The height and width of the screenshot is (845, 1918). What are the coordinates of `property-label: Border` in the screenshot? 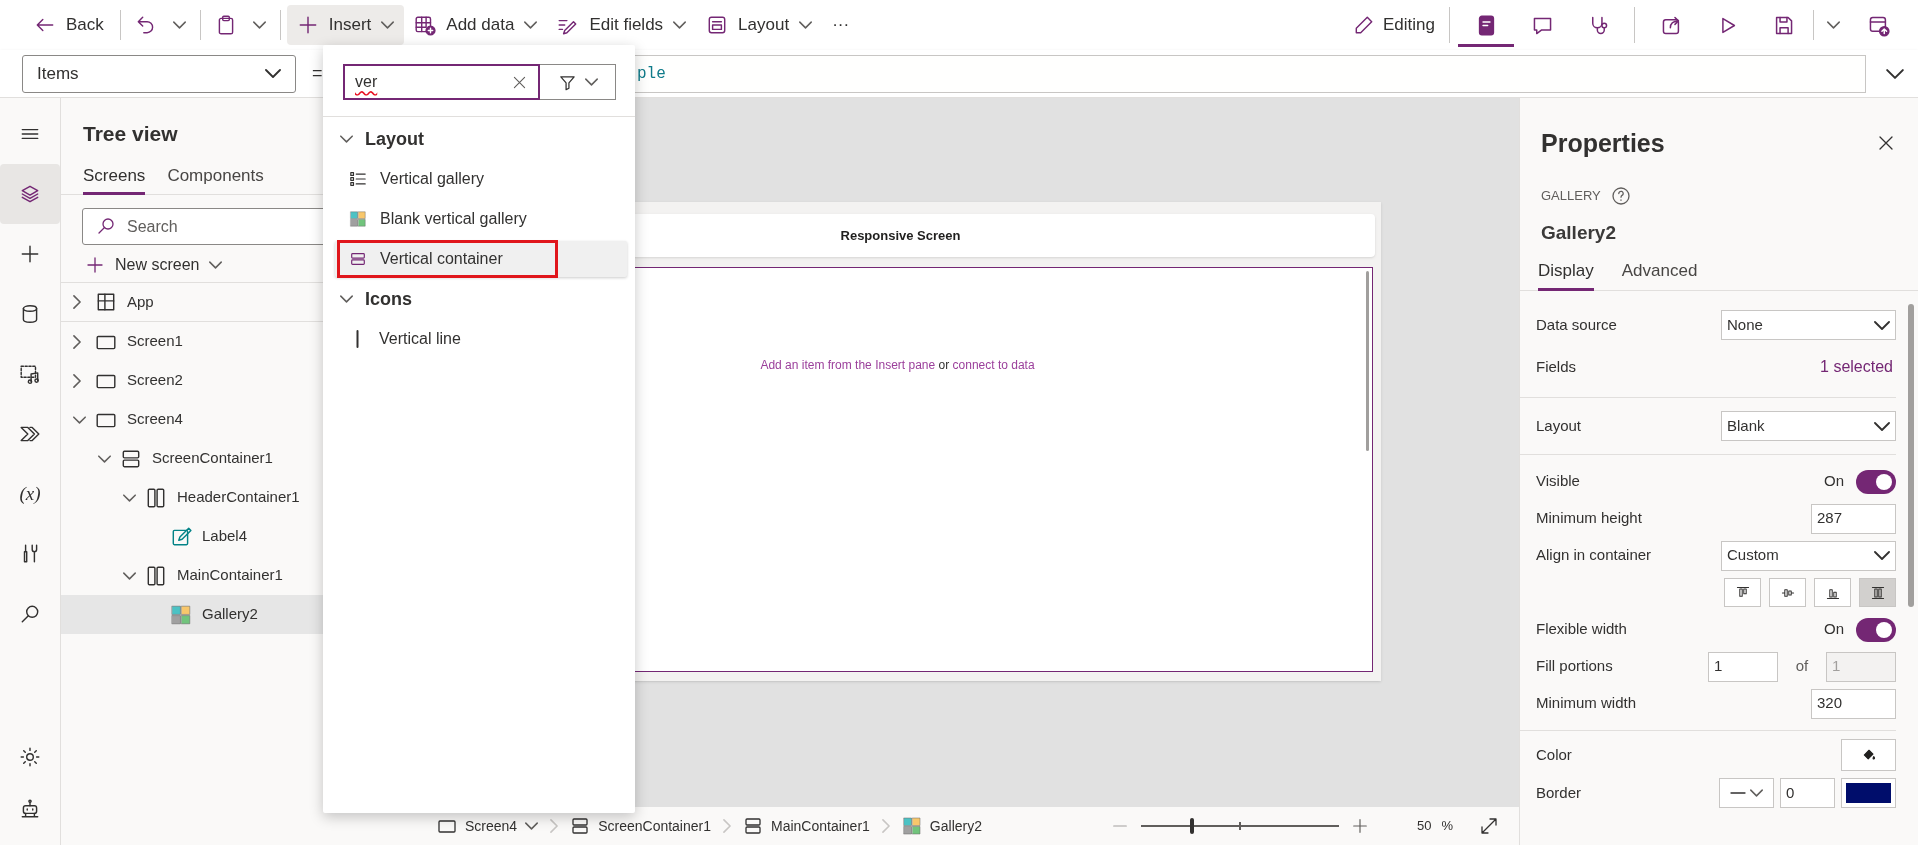 It's located at (1559, 792).